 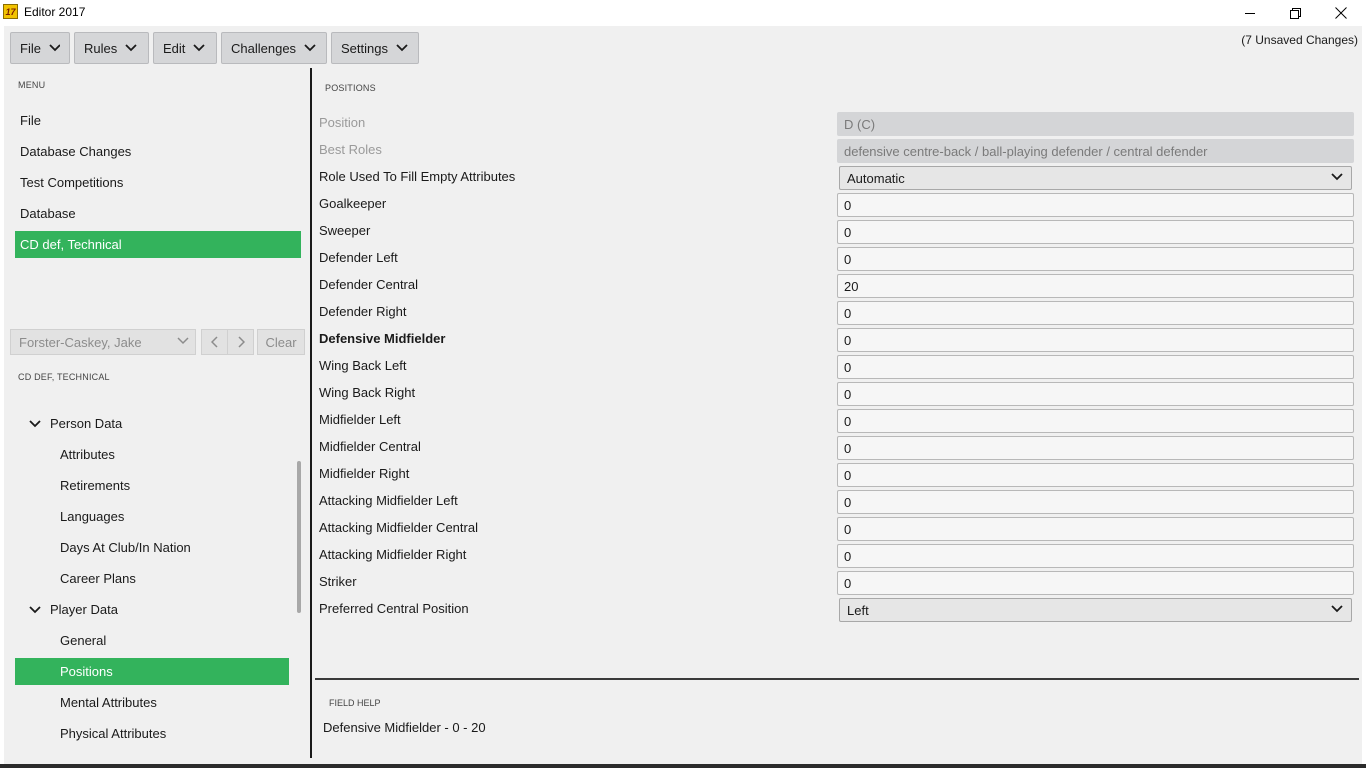 I want to click on settings-menu-label: Settings, so click(x=364, y=48).